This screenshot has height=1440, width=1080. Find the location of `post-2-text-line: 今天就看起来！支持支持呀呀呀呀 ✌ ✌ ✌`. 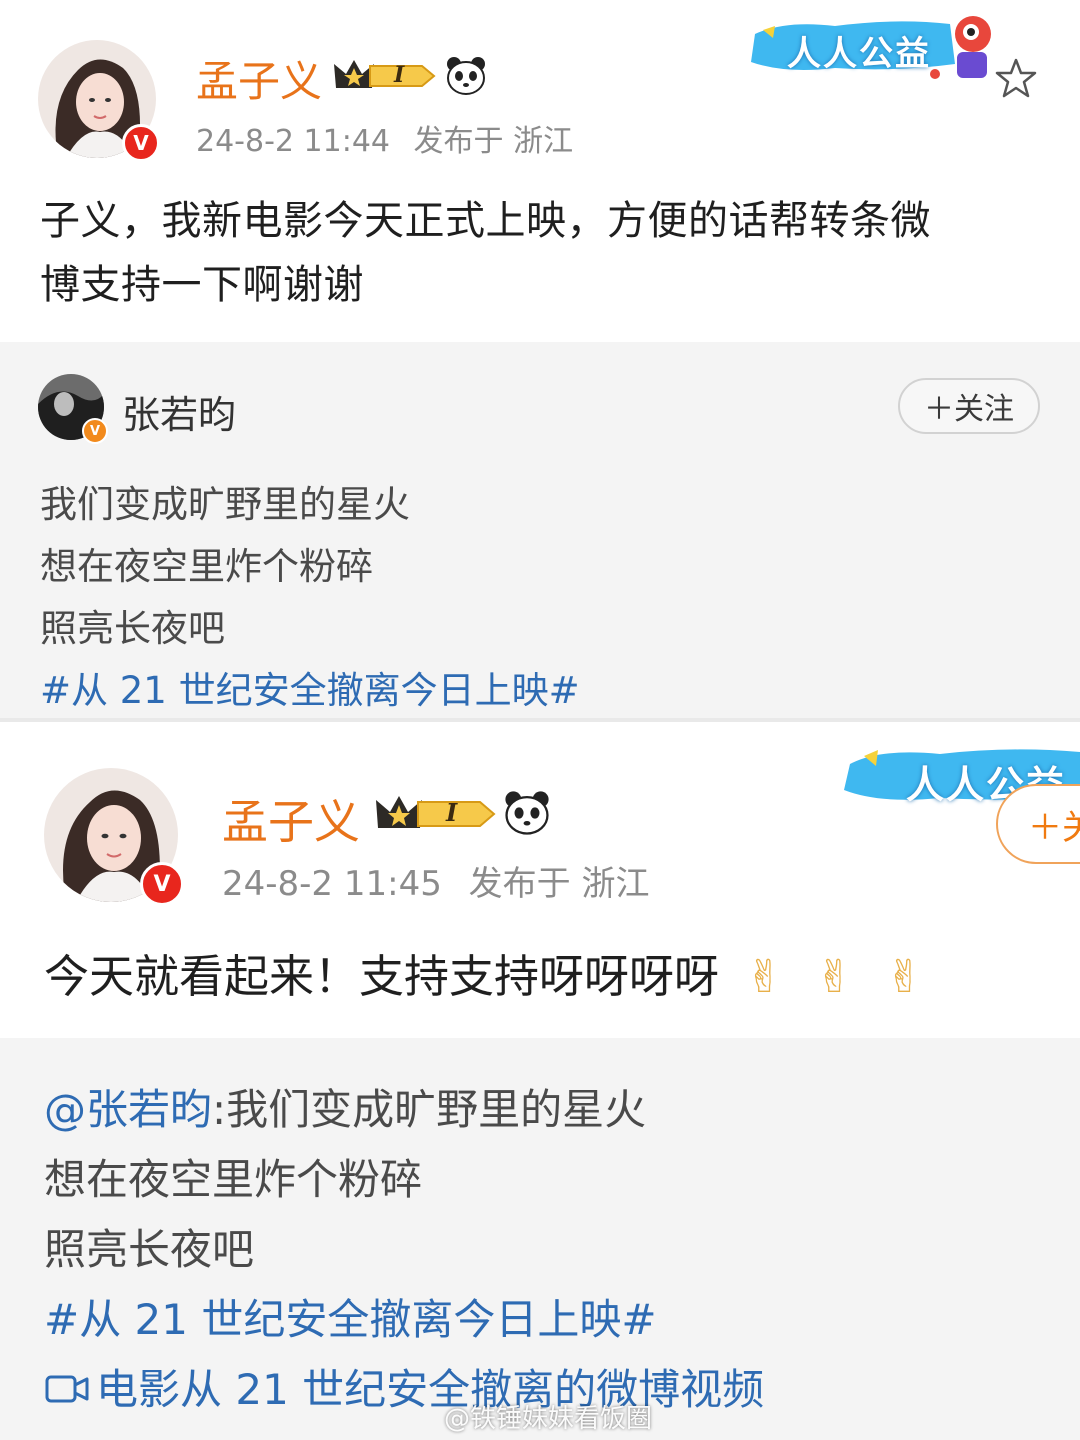

post-2-text-line: 今天就看起来！支持支持呀呀呀呀 ✌ ✌ ✌ is located at coordinates (483, 972).